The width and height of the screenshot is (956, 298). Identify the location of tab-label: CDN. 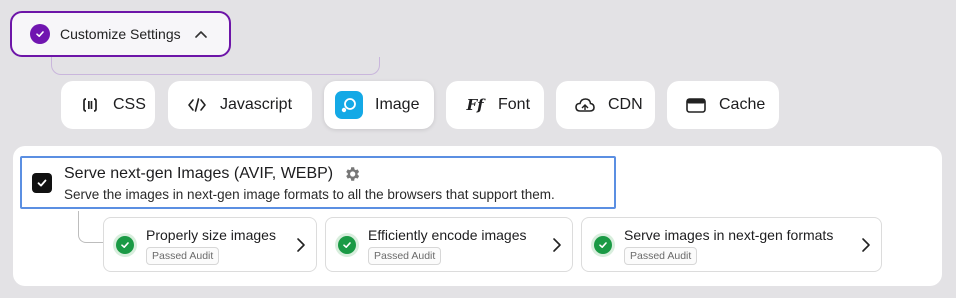
(625, 104).